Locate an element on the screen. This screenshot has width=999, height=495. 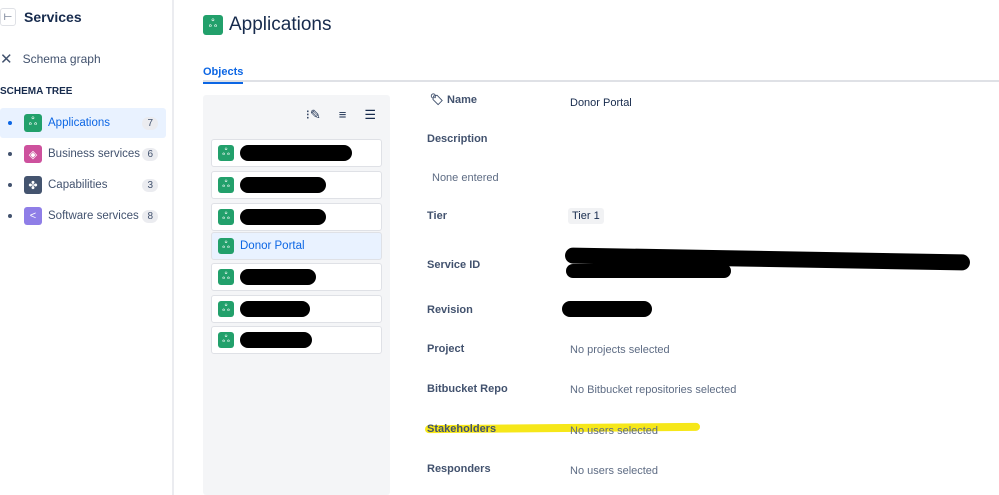
schema-graph-label: Schema graph is located at coordinates (61, 59).